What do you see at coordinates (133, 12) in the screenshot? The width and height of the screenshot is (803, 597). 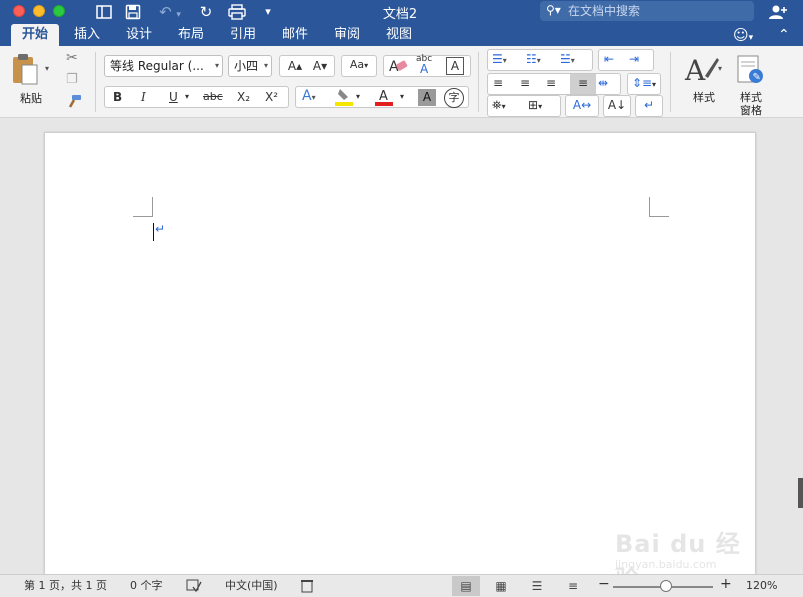 I see `save-icon` at bounding box center [133, 12].